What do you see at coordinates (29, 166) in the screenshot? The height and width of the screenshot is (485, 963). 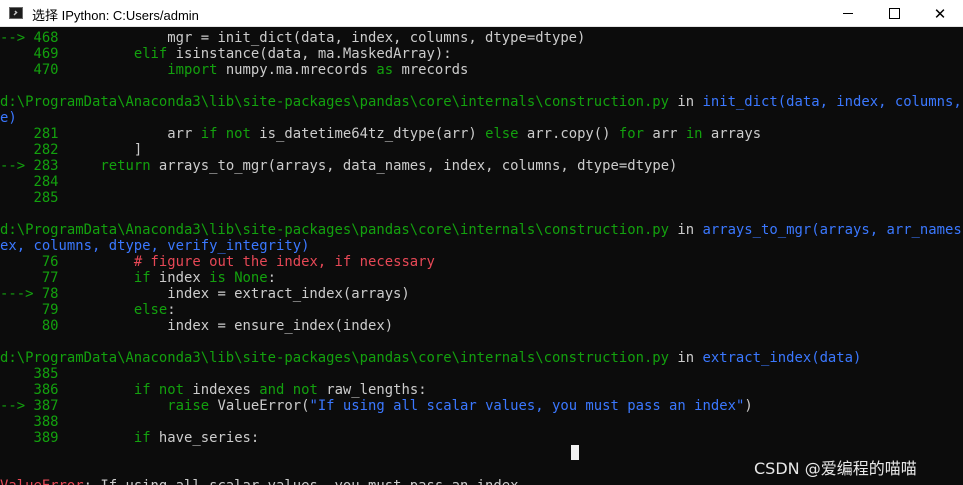 I see `terminal-text-segment: --> 283` at bounding box center [29, 166].